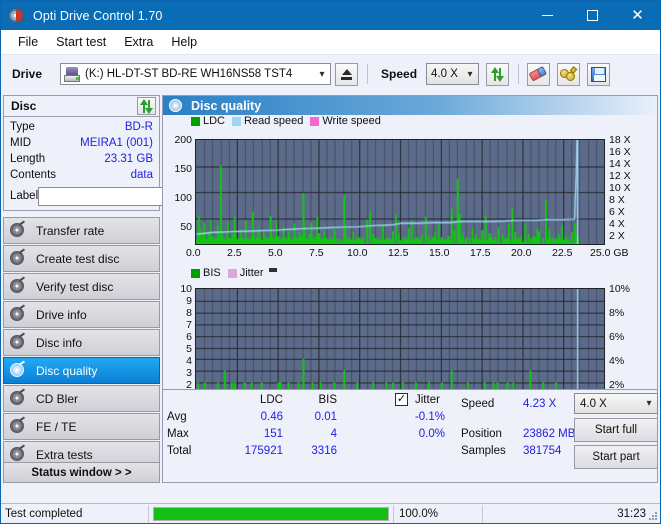 Image resolution: width=661 pixels, height=524 pixels. I want to click on speed-stat-label: Speed, so click(478, 404).